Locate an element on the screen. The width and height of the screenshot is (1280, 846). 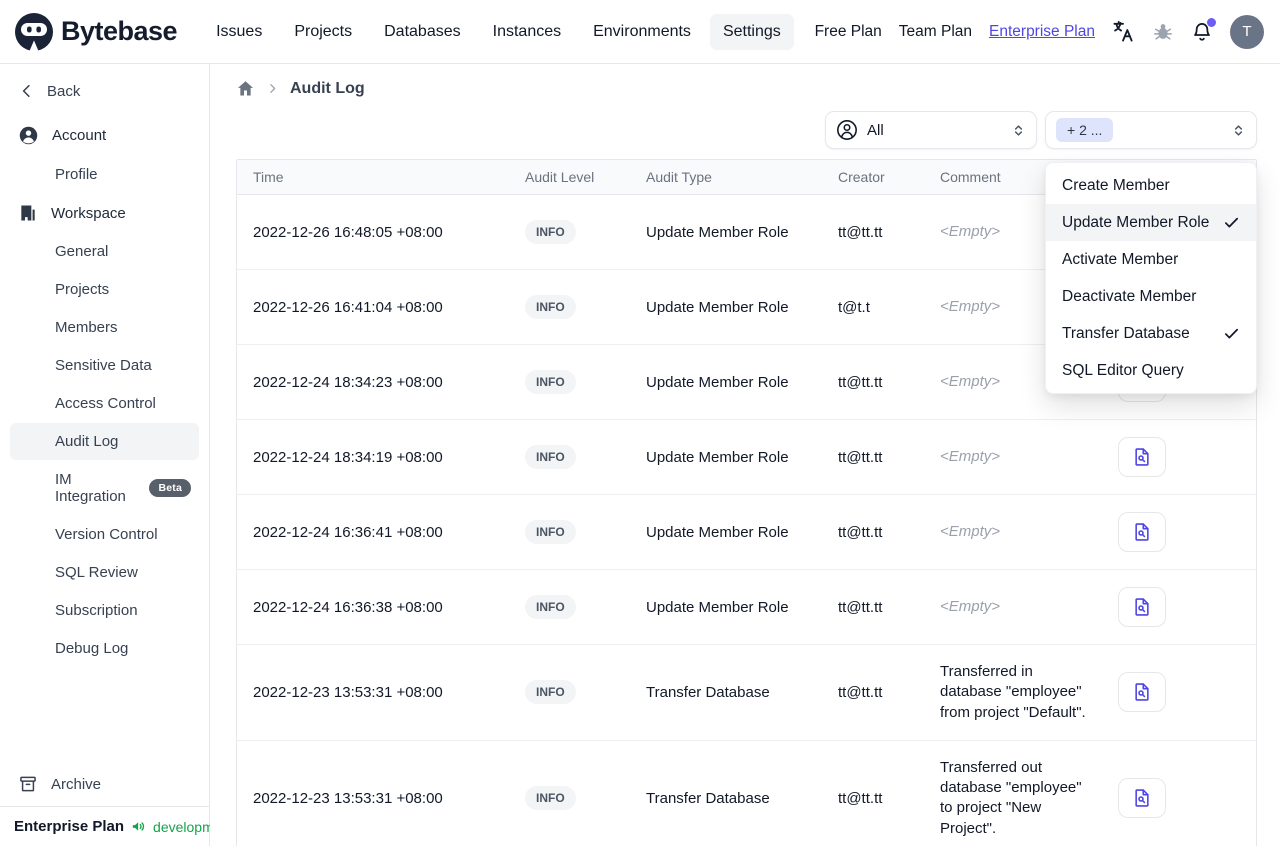
plan-bar: Enterprise Plan development is located at coordinates (116, 826).